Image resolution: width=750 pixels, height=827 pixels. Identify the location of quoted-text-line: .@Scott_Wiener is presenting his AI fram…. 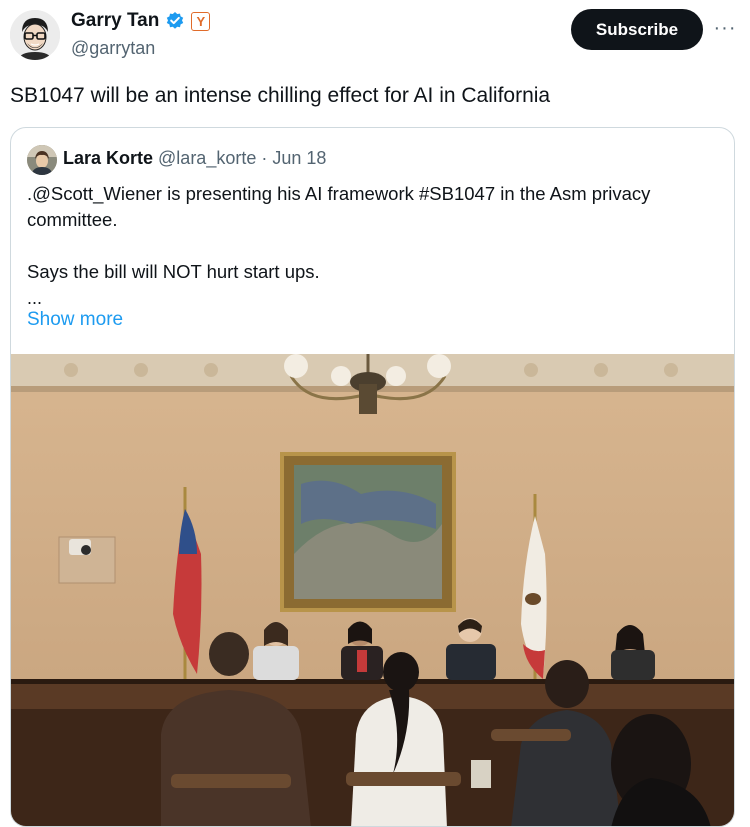
(339, 206).